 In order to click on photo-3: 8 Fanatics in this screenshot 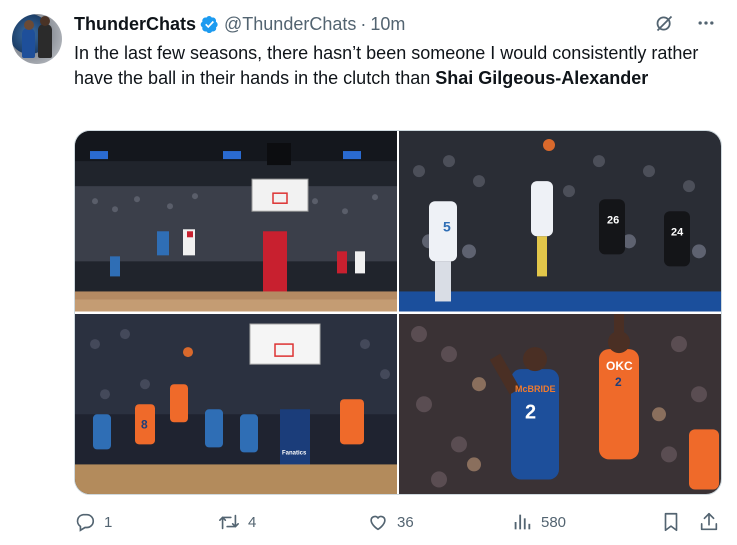, I will do `click(236, 403)`.